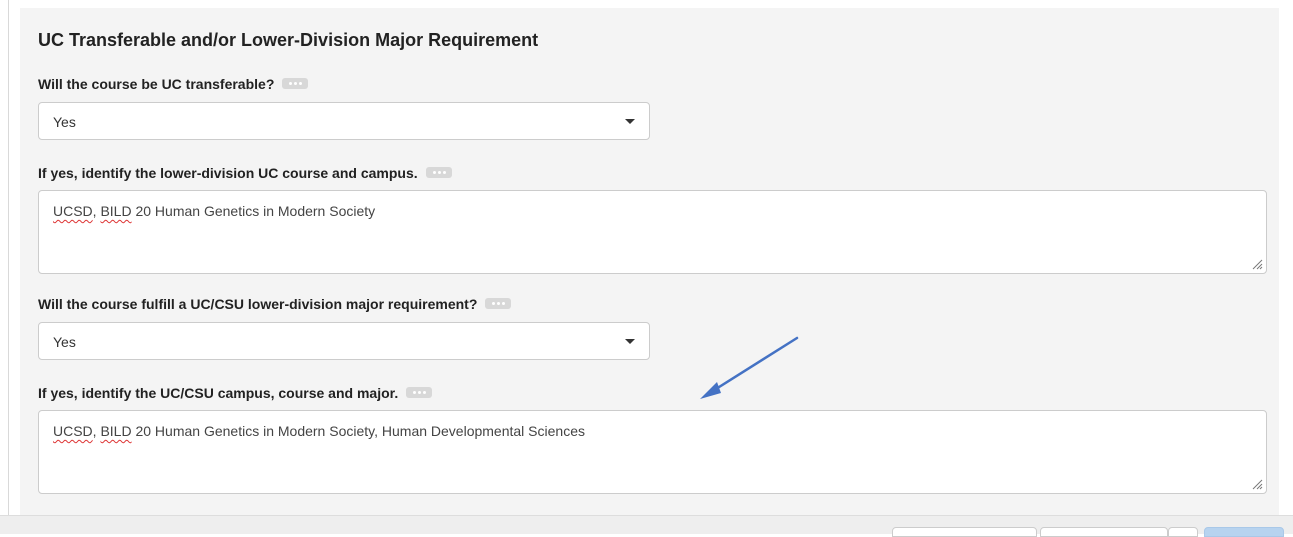  Describe the element at coordinates (1244, 532) in the screenshot. I see `footer-primary-button` at that location.